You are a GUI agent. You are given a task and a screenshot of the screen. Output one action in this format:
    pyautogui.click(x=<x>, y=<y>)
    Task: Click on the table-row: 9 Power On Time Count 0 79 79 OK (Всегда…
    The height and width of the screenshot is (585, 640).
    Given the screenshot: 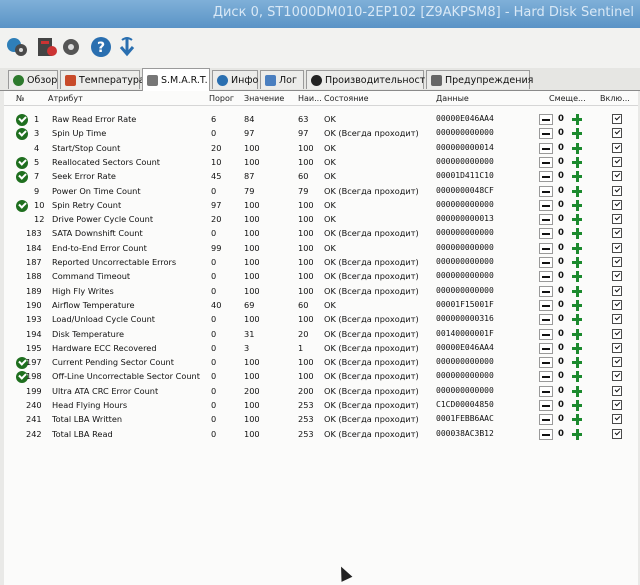 What is the action you would take?
    pyautogui.click(x=321, y=192)
    